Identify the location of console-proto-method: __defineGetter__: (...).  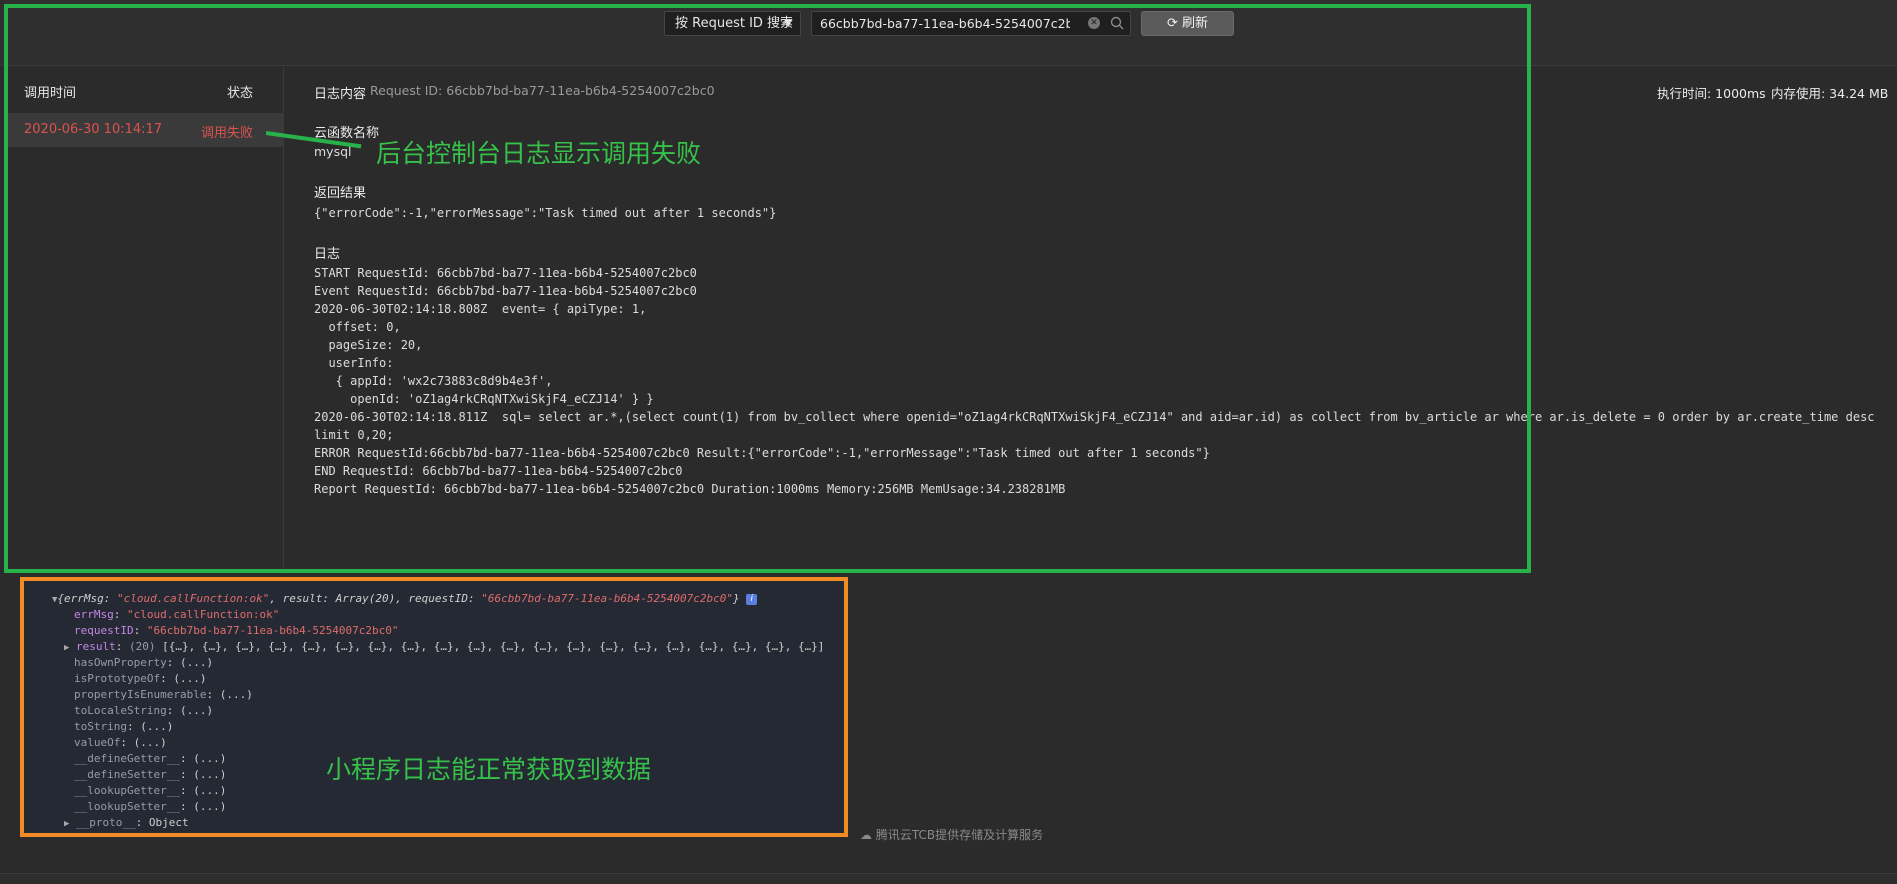
(150, 759).